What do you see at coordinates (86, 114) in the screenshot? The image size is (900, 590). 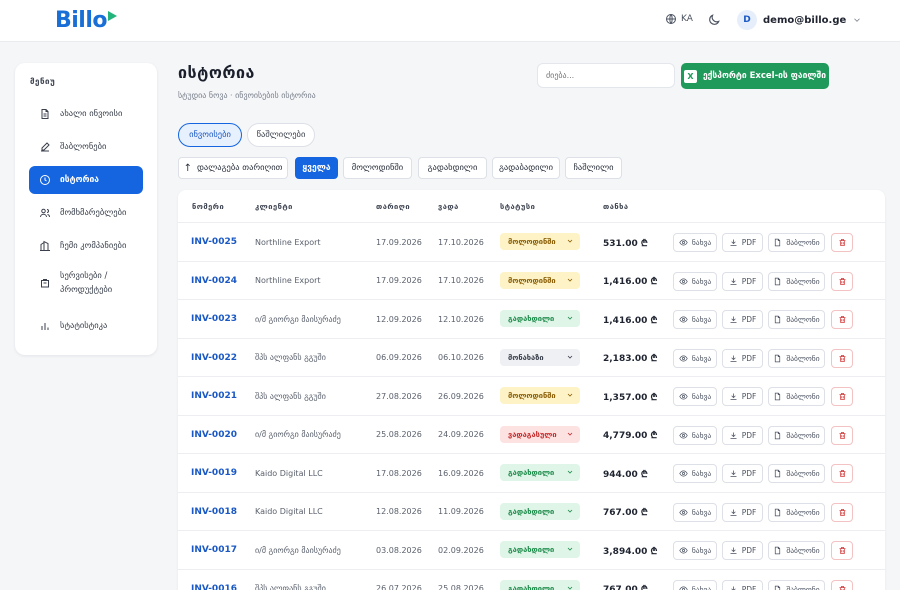 I see `sidebar-item-new-invoice: ახალი ინვოისი` at bounding box center [86, 114].